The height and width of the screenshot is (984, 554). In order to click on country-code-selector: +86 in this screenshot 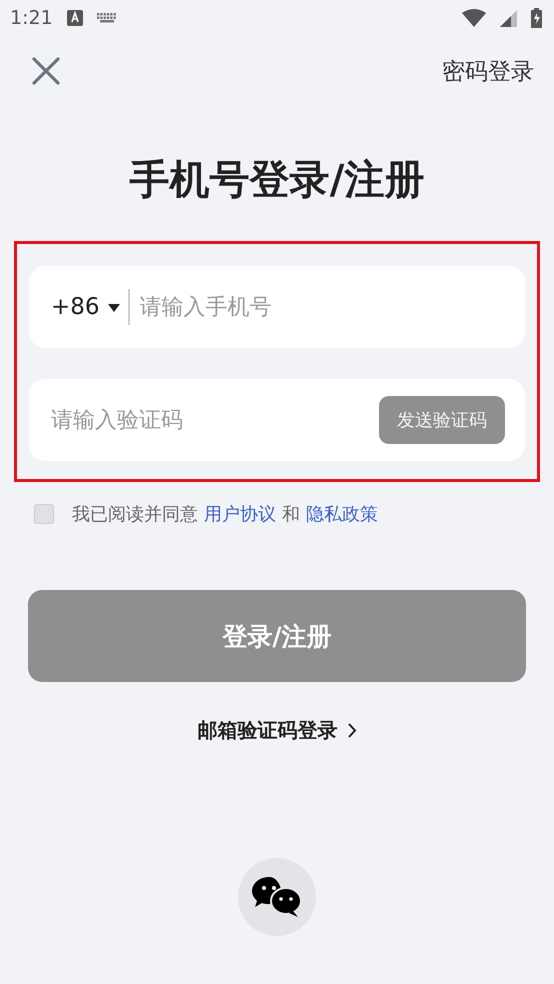, I will do `click(90, 307)`.